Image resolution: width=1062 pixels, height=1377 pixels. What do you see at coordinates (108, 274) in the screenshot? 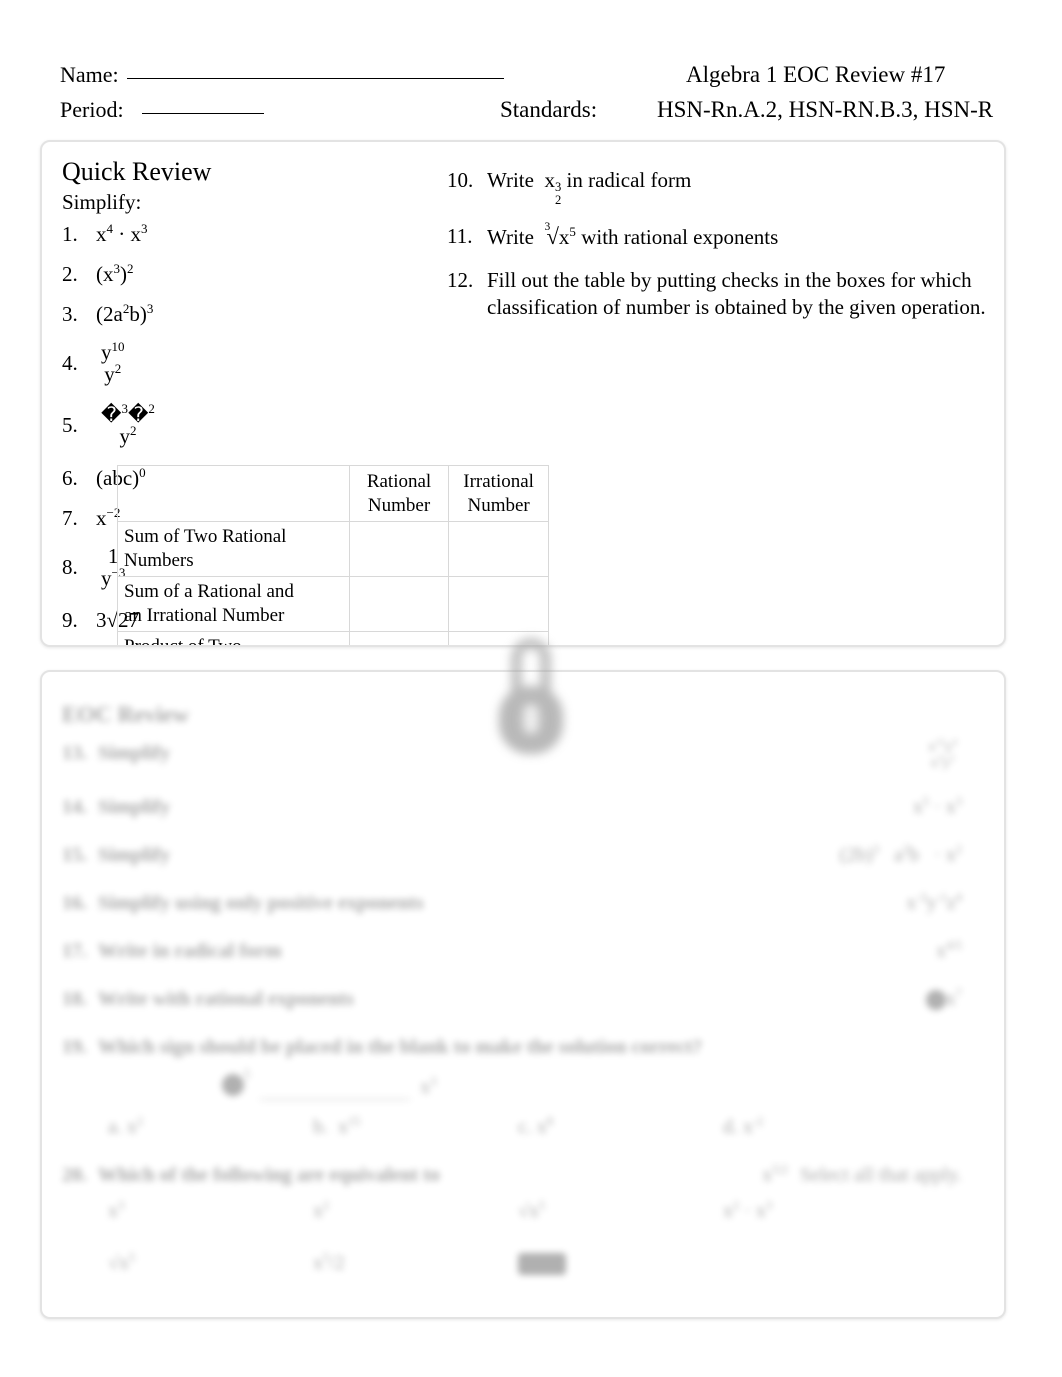
I see `q2-base: x` at bounding box center [108, 274].